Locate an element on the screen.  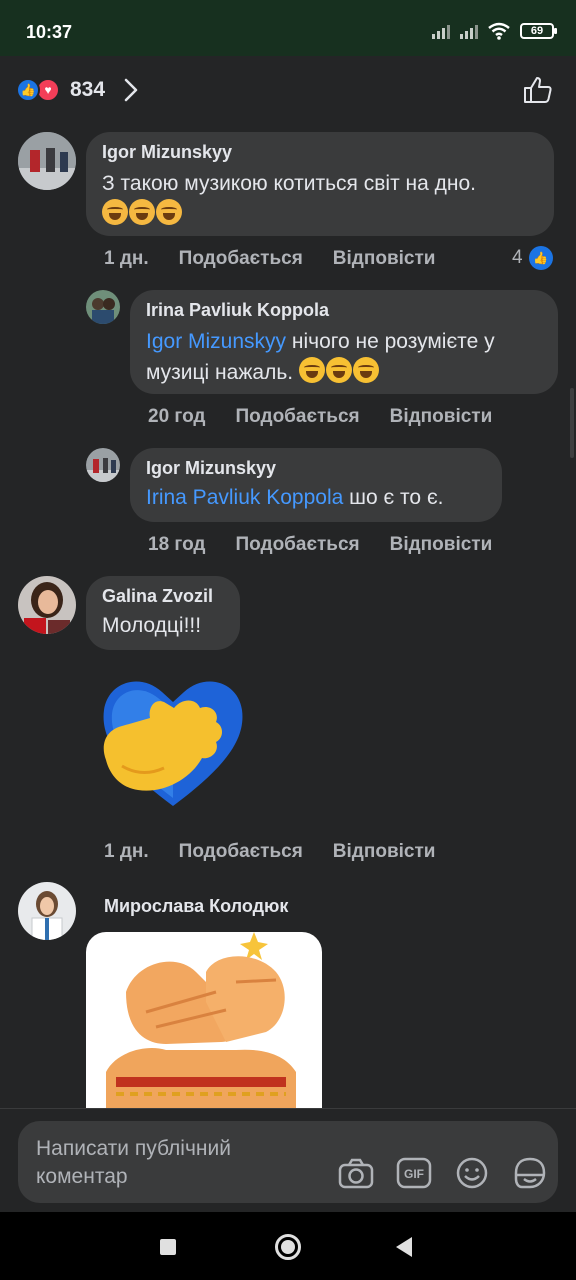
like-icon: 👍 is located at coordinates (540, 258).